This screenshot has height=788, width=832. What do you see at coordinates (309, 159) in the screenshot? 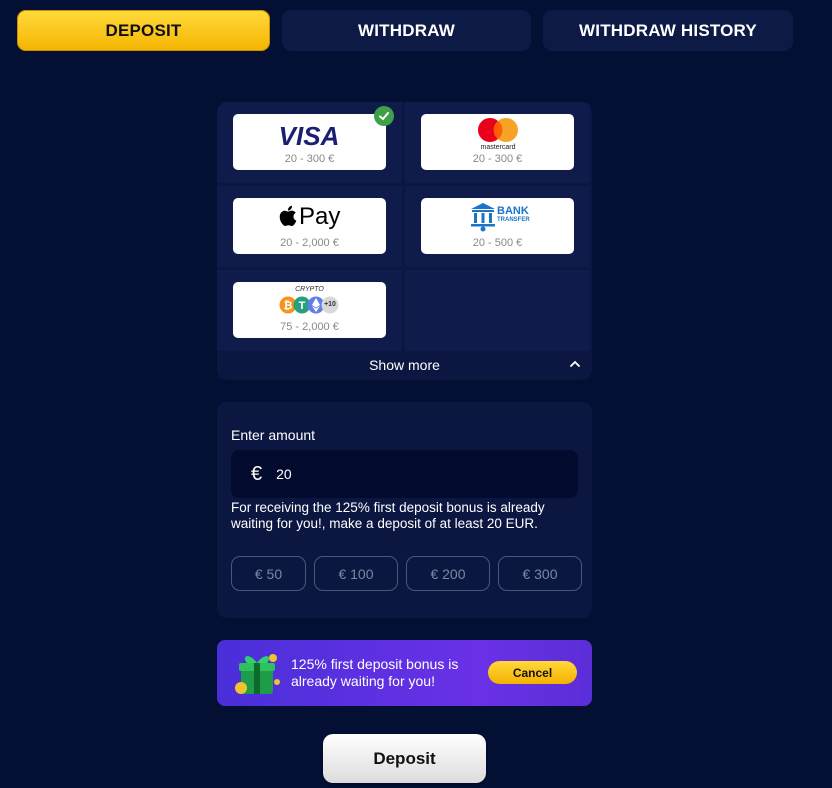
I see `visa-range: 20 - 300 €` at bounding box center [309, 159].